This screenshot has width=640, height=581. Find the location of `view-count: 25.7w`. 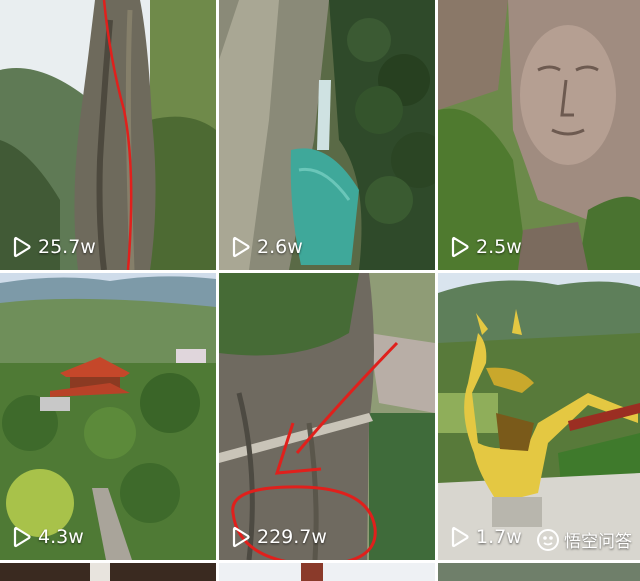

view-count: 25.7w is located at coordinates (54, 247).